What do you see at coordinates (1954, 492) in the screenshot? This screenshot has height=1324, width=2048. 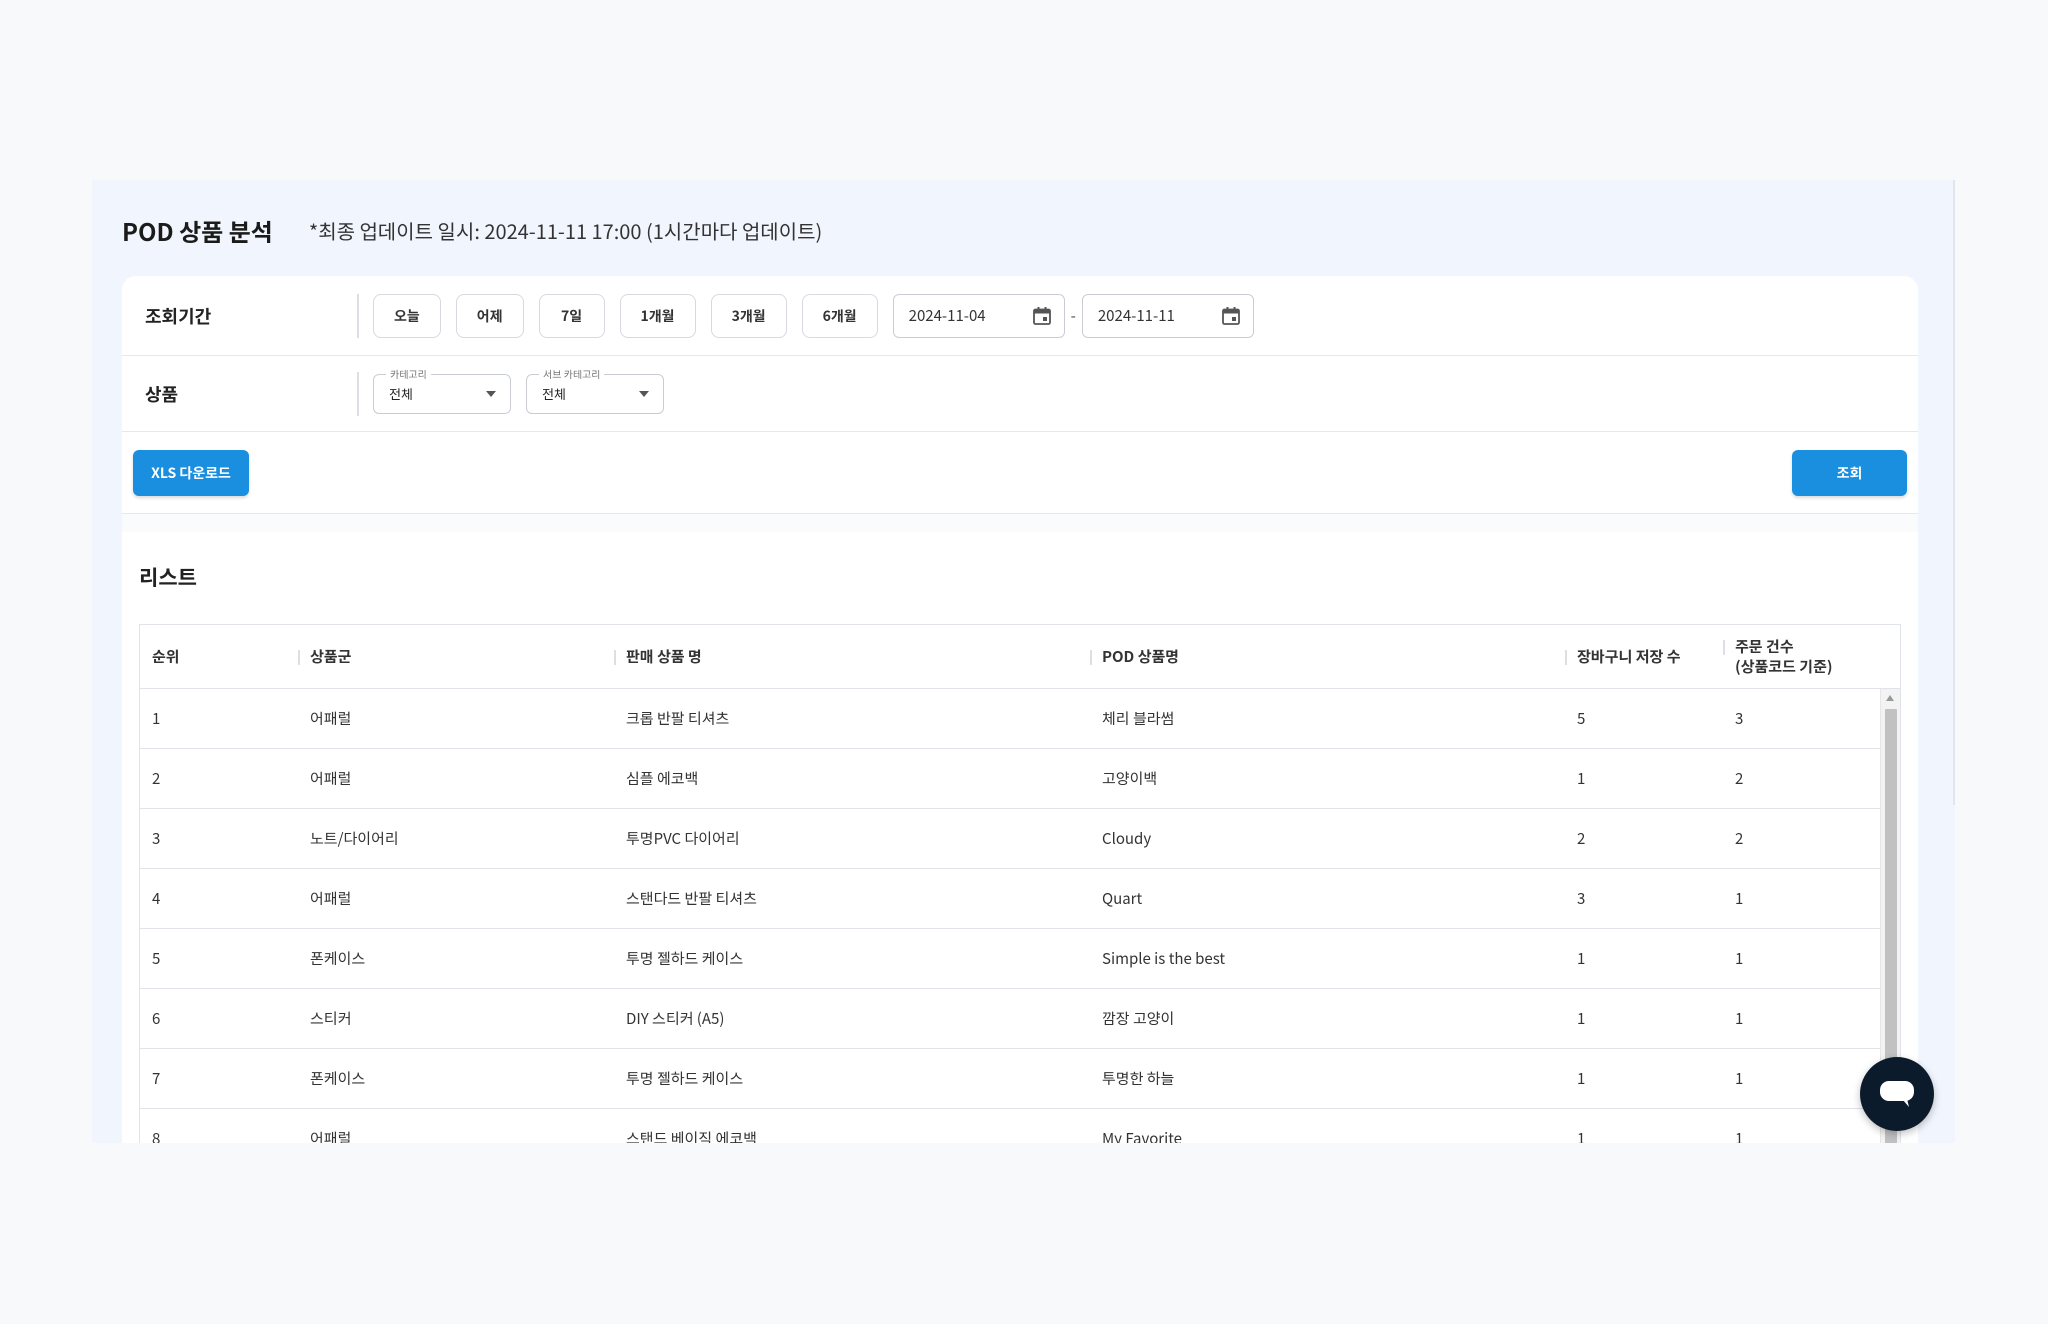 I see `frame-border` at bounding box center [1954, 492].